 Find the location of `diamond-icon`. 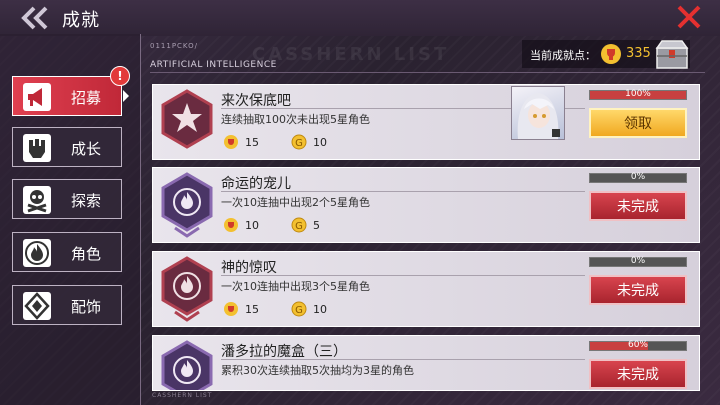

diamond-icon is located at coordinates (37, 306).